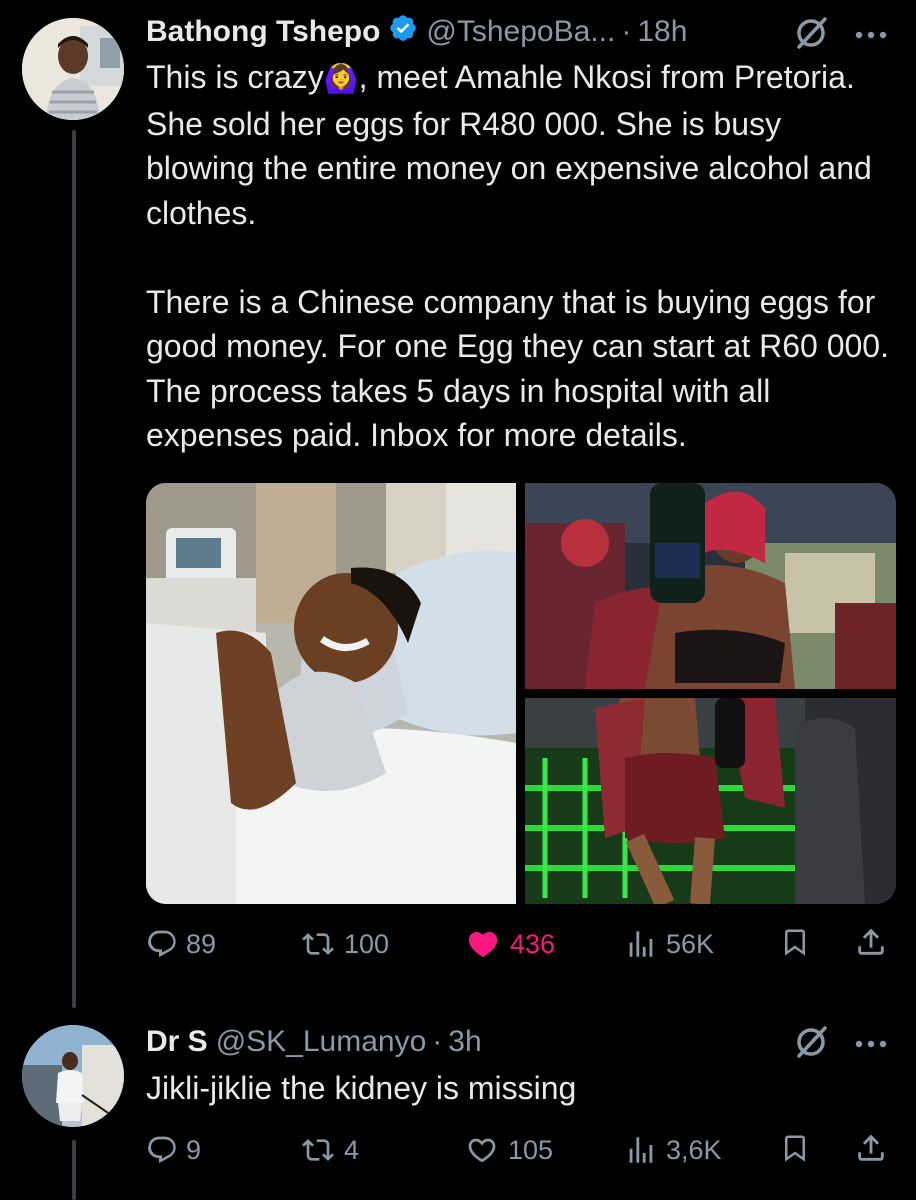 The width and height of the screenshot is (916, 1200). What do you see at coordinates (194, 1149) in the screenshot?
I see `reply-count: 9` at bounding box center [194, 1149].